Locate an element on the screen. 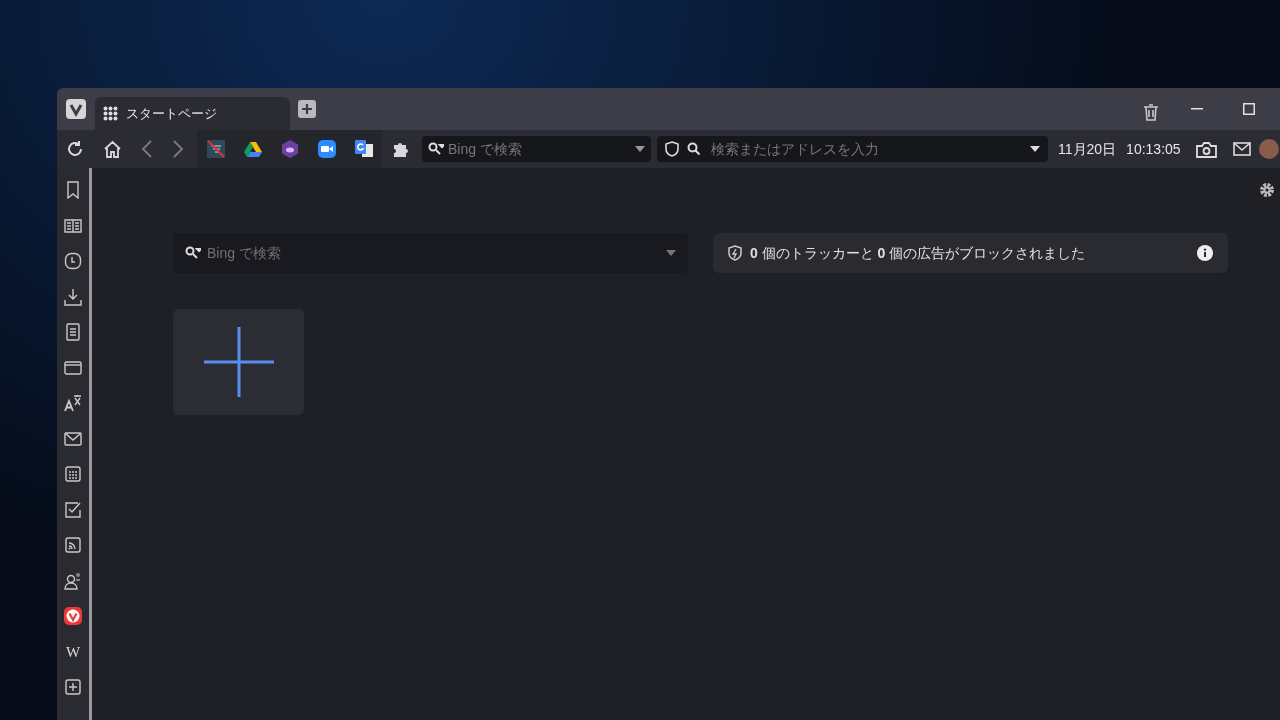 The height and width of the screenshot is (720, 1280). panel-letter: W is located at coordinates (73, 651).